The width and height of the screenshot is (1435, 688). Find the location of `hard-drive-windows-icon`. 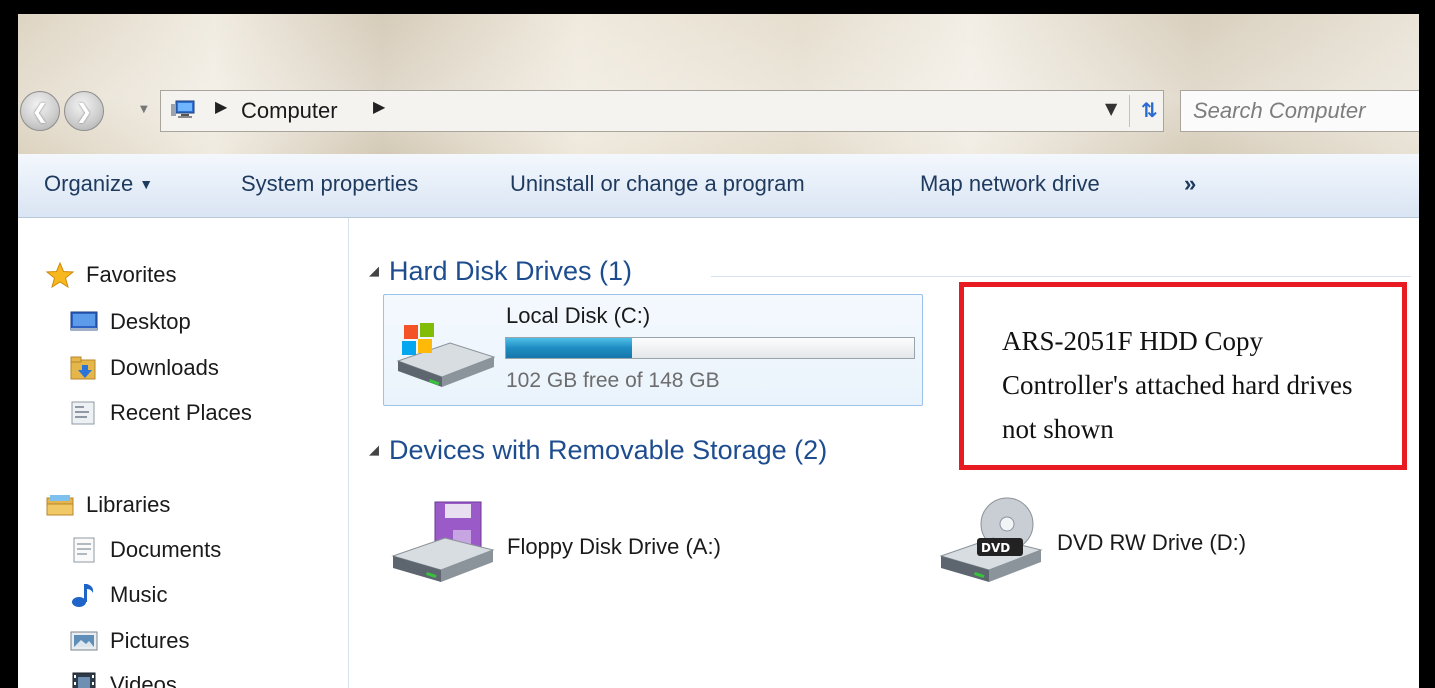

hard-drive-windows-icon is located at coordinates (446, 355).